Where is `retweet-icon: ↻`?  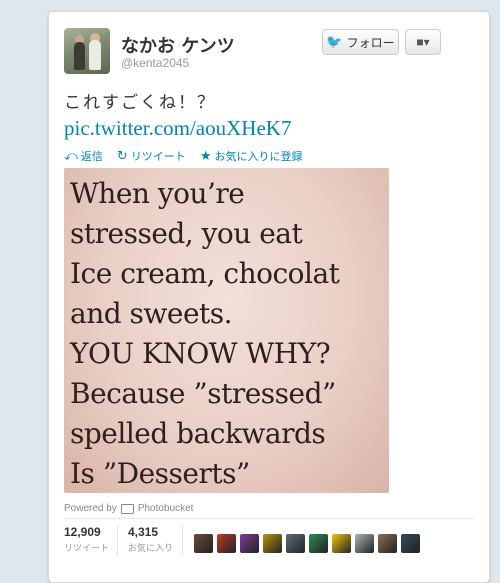
retweet-icon: ↻ is located at coordinates (122, 155).